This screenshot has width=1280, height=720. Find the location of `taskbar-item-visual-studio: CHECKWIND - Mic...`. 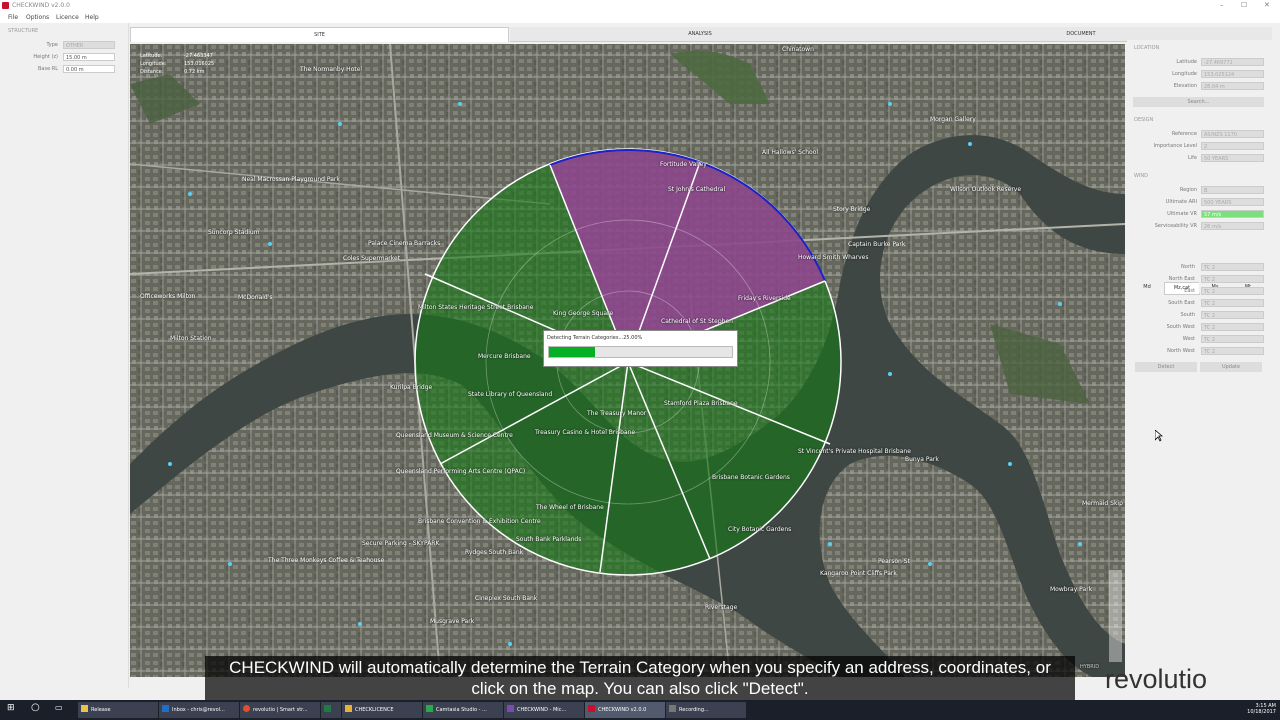

taskbar-item-visual-studio: CHECKWIND - Mic... is located at coordinates (544, 710).